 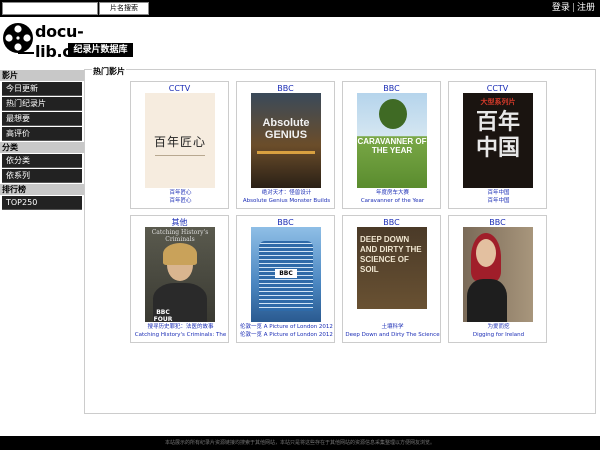 I want to click on poster-tree, so click(x=393, y=114).